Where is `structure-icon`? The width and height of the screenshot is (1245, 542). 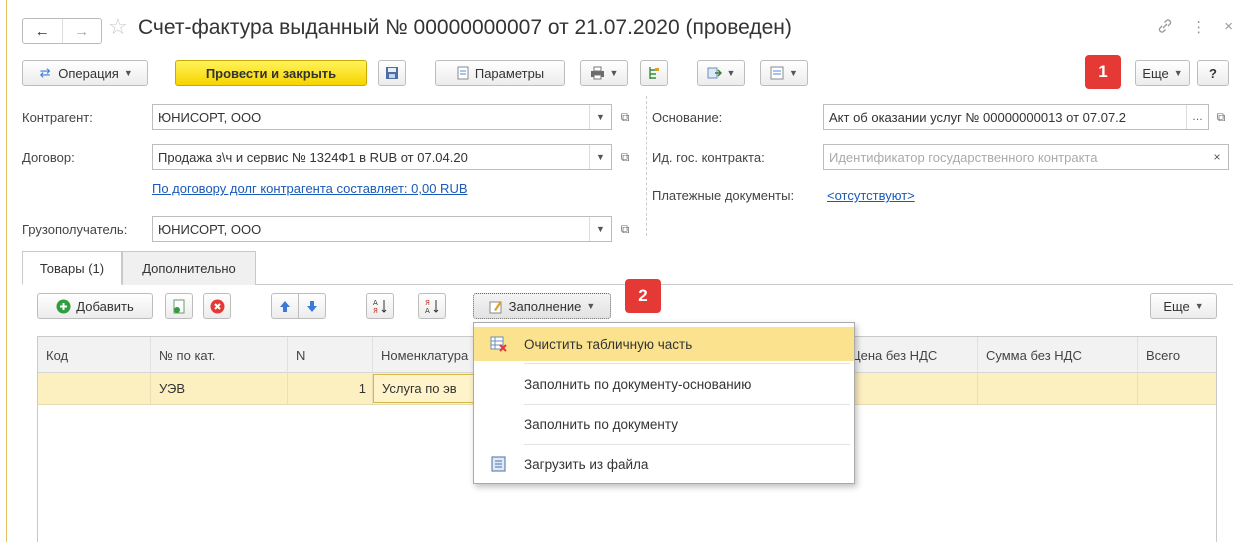 structure-icon is located at coordinates (654, 73).